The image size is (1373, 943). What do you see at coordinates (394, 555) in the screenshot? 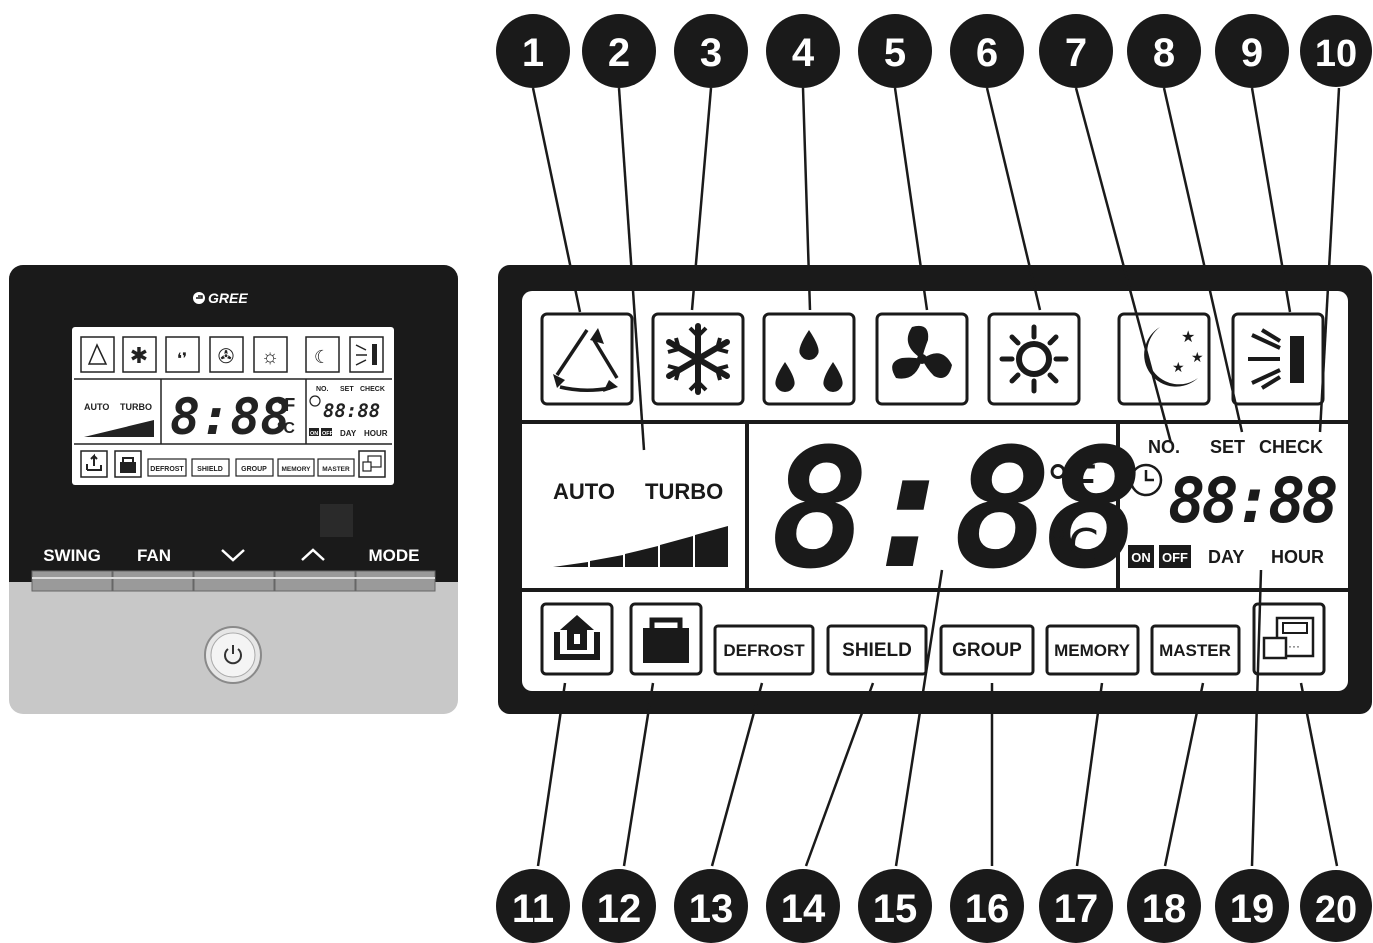
I see `mode-button-label: MODE` at bounding box center [394, 555].